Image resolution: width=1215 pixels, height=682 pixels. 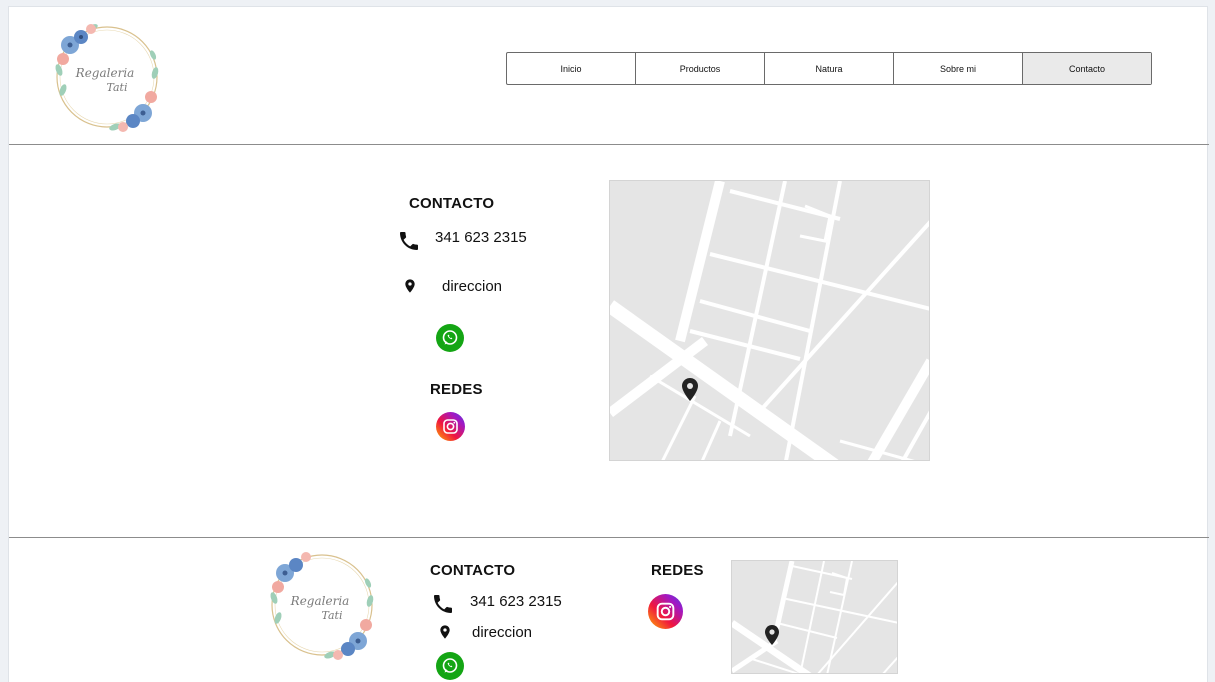 What do you see at coordinates (117, 87) in the screenshot?
I see `logo-text-line2: Tati` at bounding box center [117, 87].